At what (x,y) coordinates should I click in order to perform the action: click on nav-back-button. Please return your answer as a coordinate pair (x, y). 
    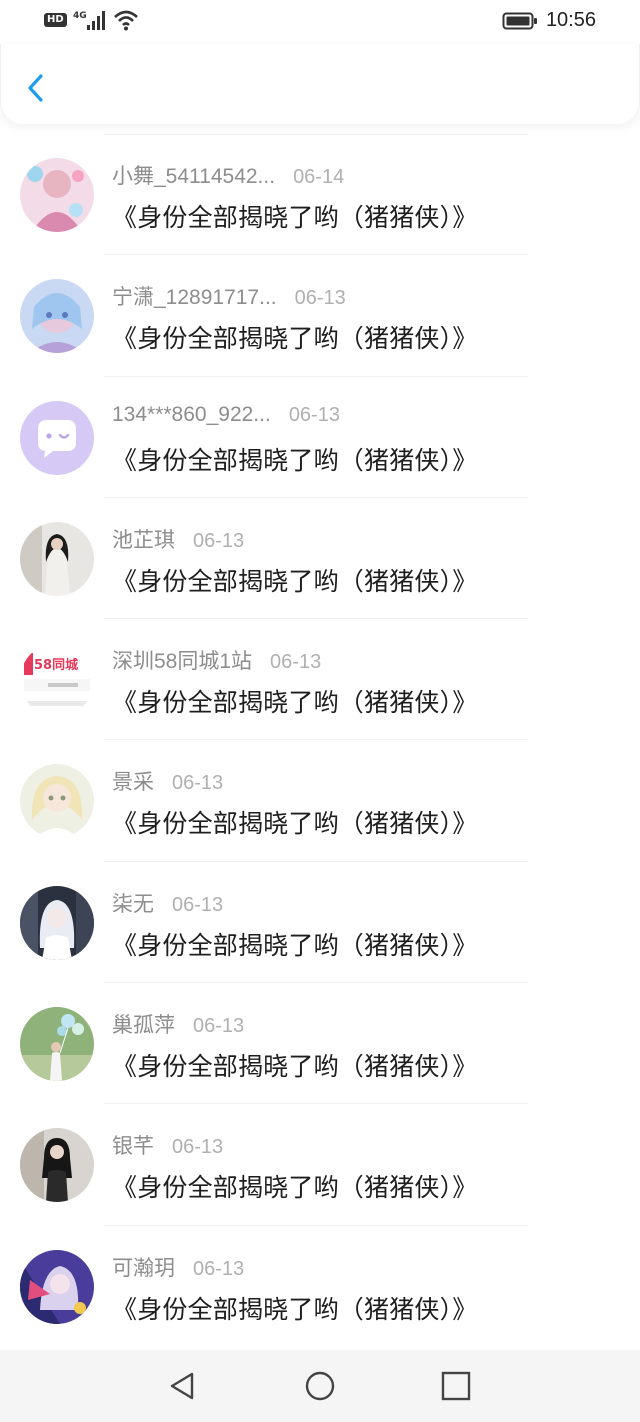
    Looking at the image, I should click on (182, 1386).